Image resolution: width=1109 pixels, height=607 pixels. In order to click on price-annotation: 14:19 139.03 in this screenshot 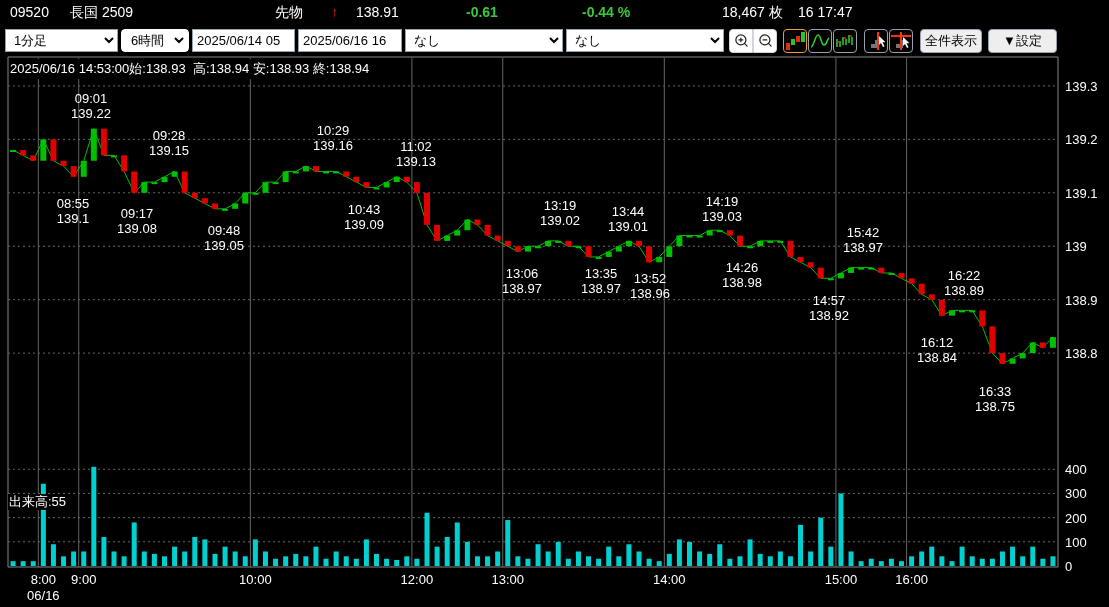, I will do `click(722, 209)`.